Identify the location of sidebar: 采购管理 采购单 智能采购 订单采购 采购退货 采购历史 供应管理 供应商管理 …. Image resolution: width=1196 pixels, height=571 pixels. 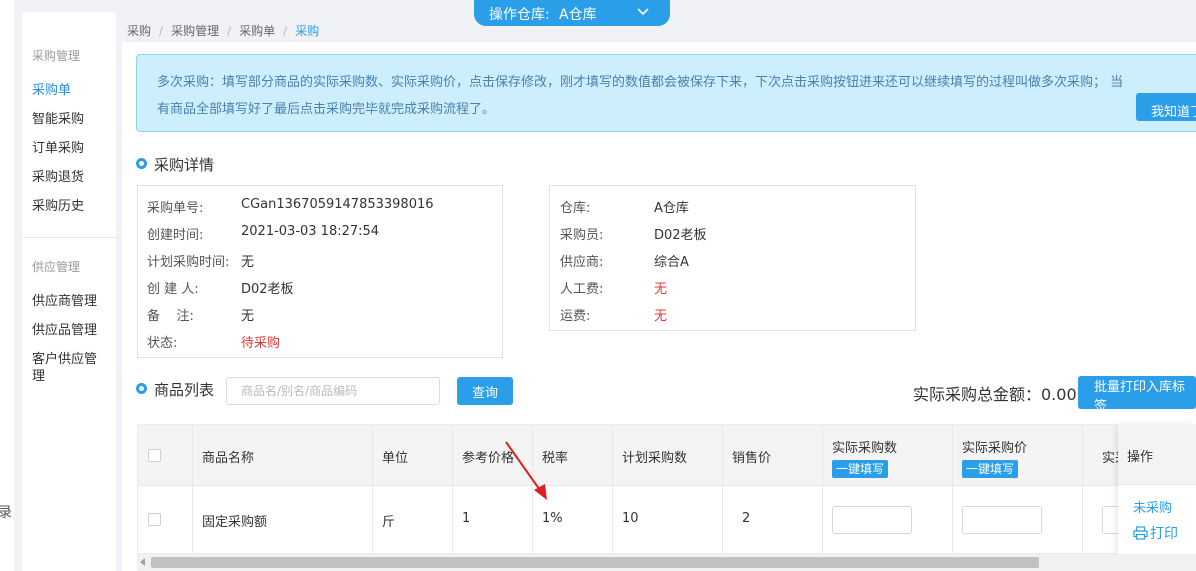
(69, 291).